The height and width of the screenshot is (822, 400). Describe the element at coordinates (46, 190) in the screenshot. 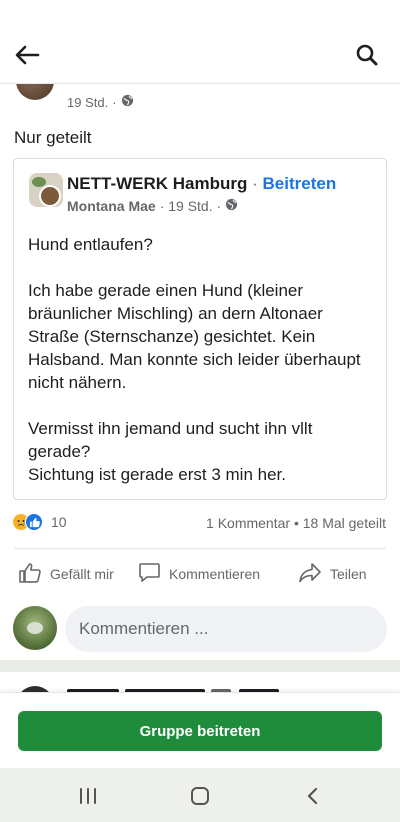

I see `group-avatar` at that location.